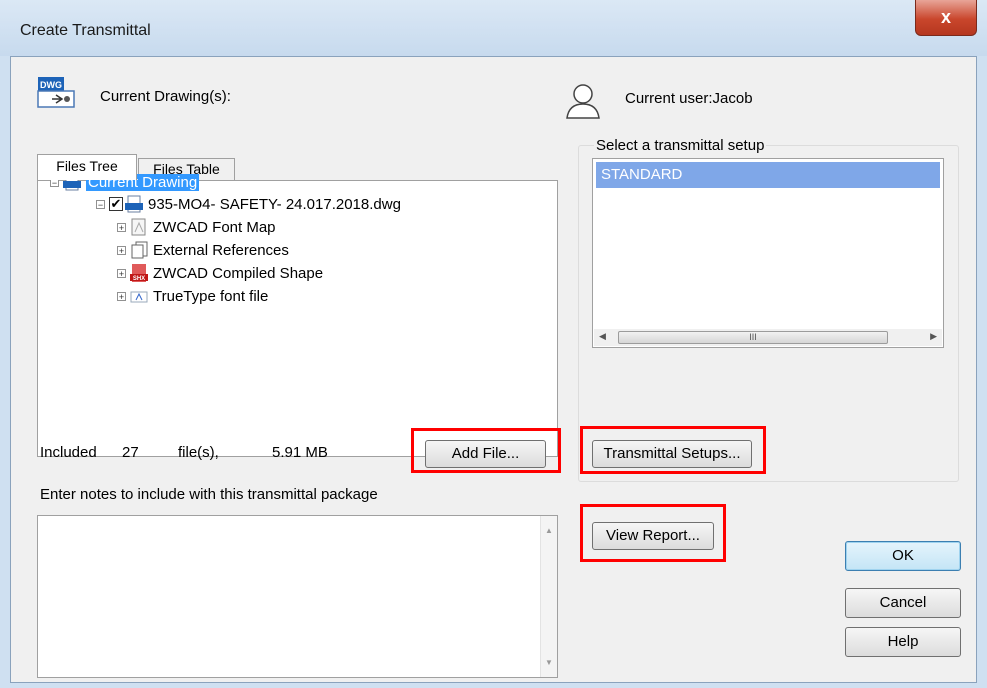  What do you see at coordinates (85, 30) in the screenshot?
I see `window-title: Create Transmittal` at bounding box center [85, 30].